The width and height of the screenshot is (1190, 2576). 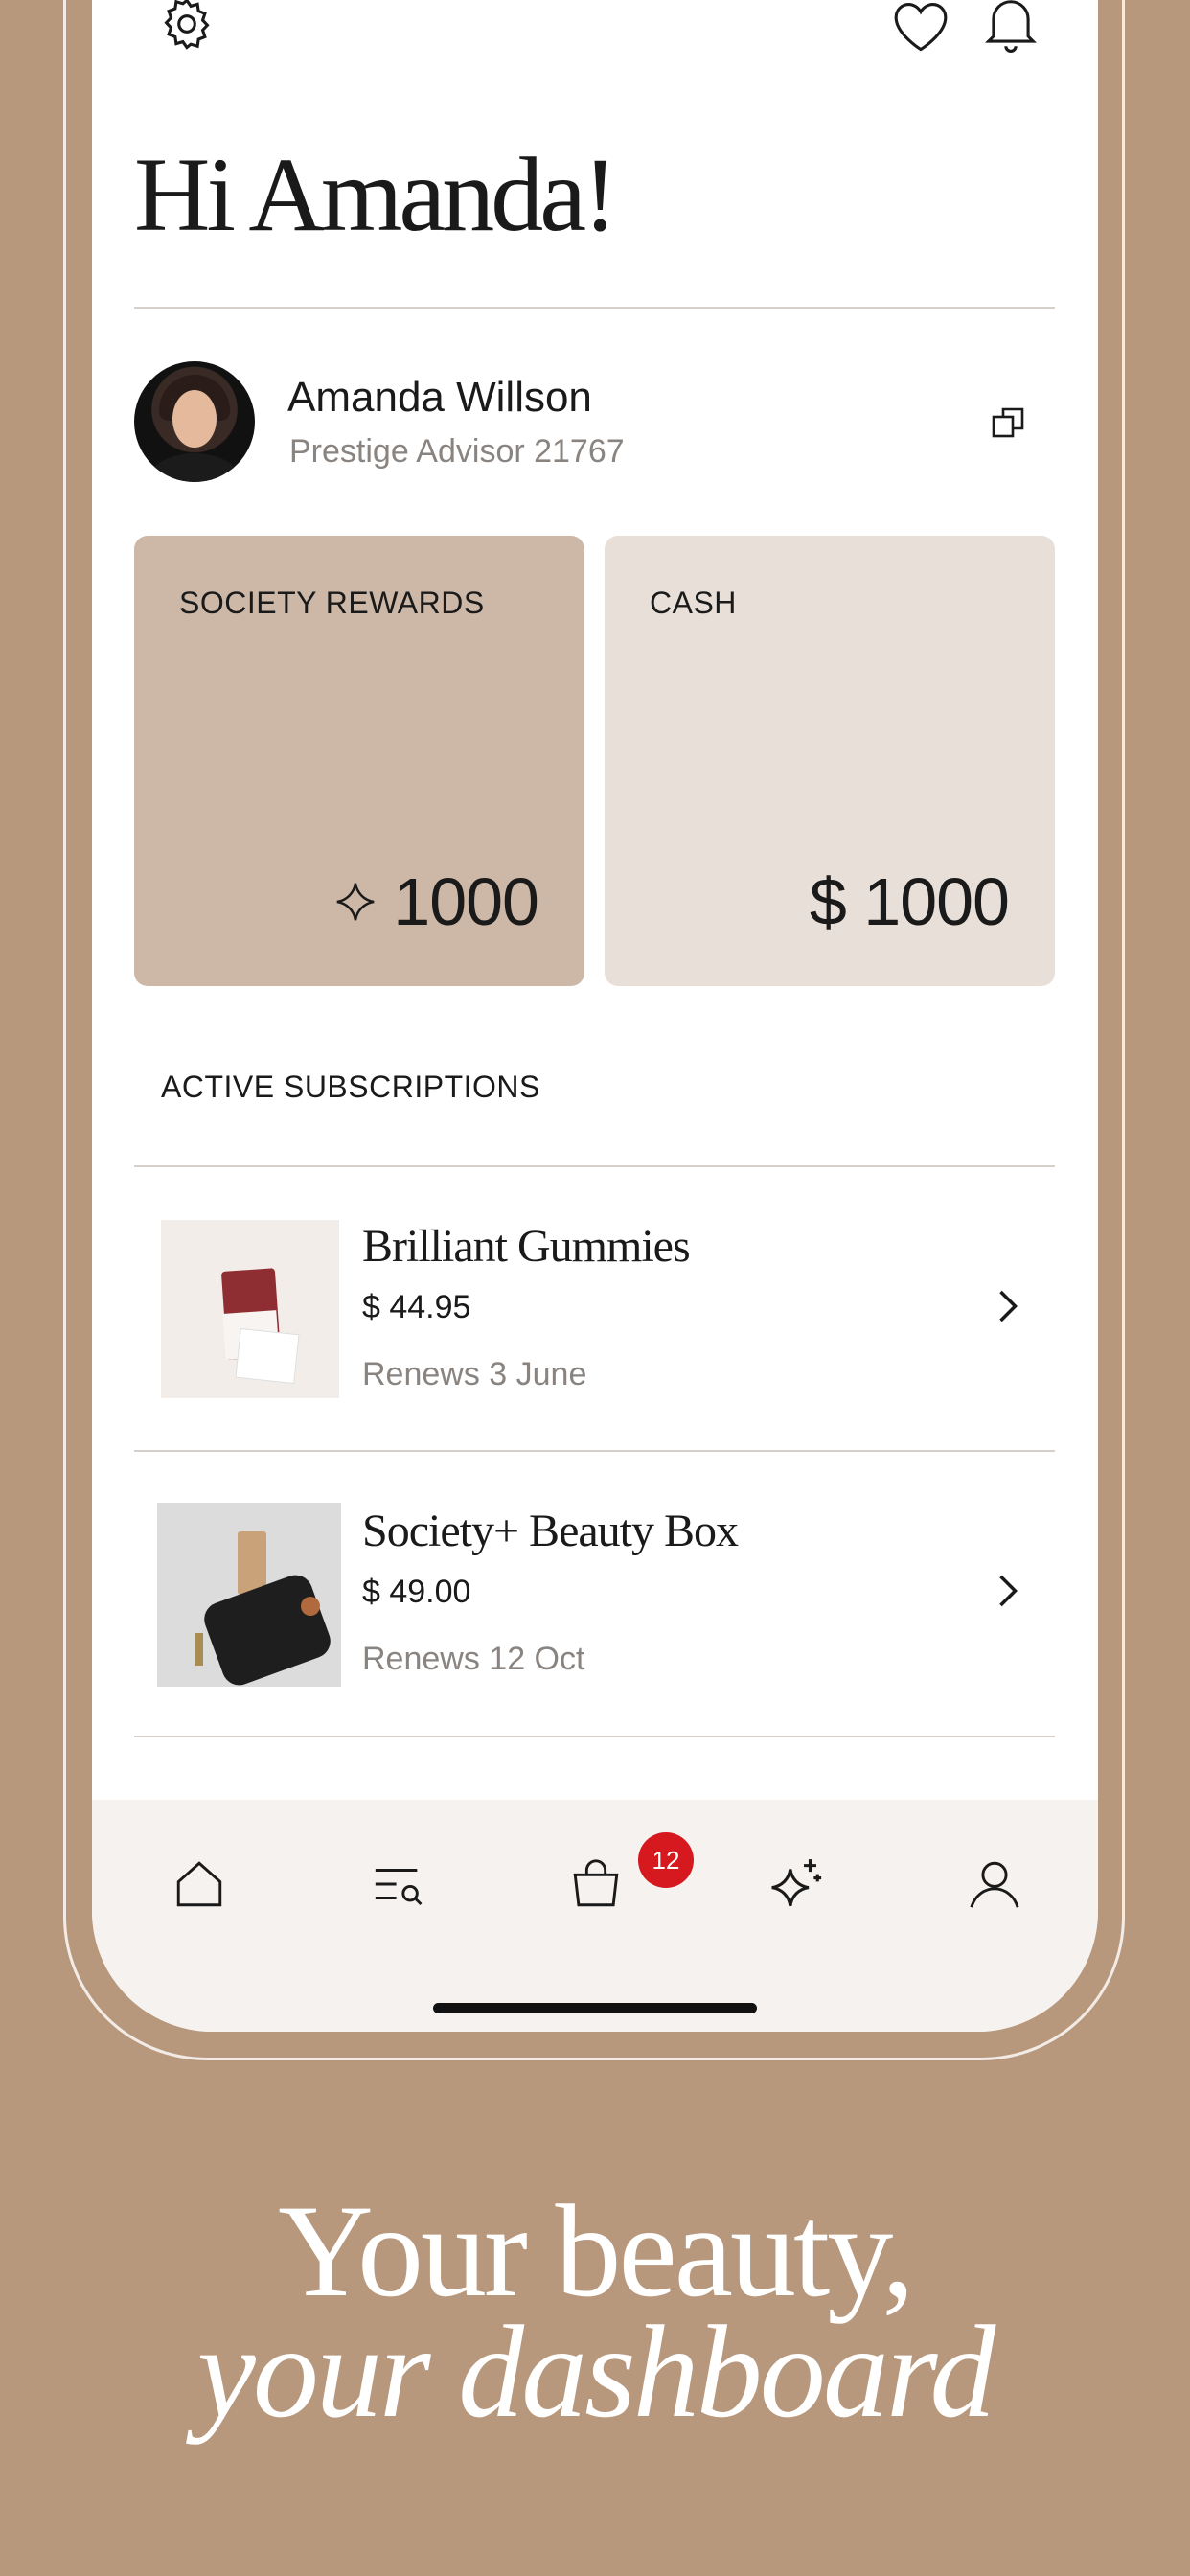 I want to click on copy-icon, so click(x=1009, y=423).